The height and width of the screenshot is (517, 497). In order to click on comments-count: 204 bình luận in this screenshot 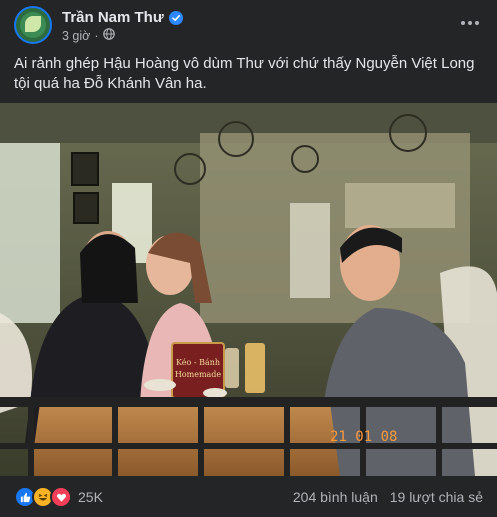, I will do `click(335, 497)`.